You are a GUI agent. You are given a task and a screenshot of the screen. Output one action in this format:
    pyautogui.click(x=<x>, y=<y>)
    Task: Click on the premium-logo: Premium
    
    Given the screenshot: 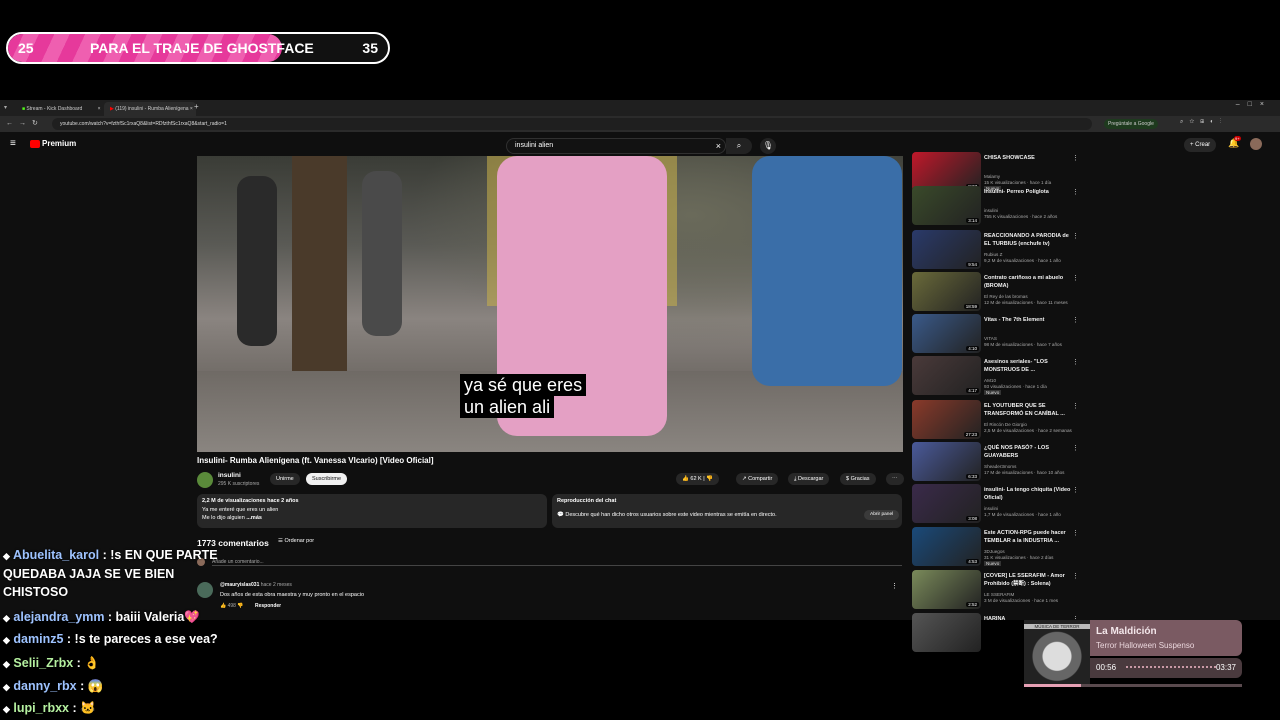 What is the action you would take?
    pyautogui.click(x=59, y=143)
    